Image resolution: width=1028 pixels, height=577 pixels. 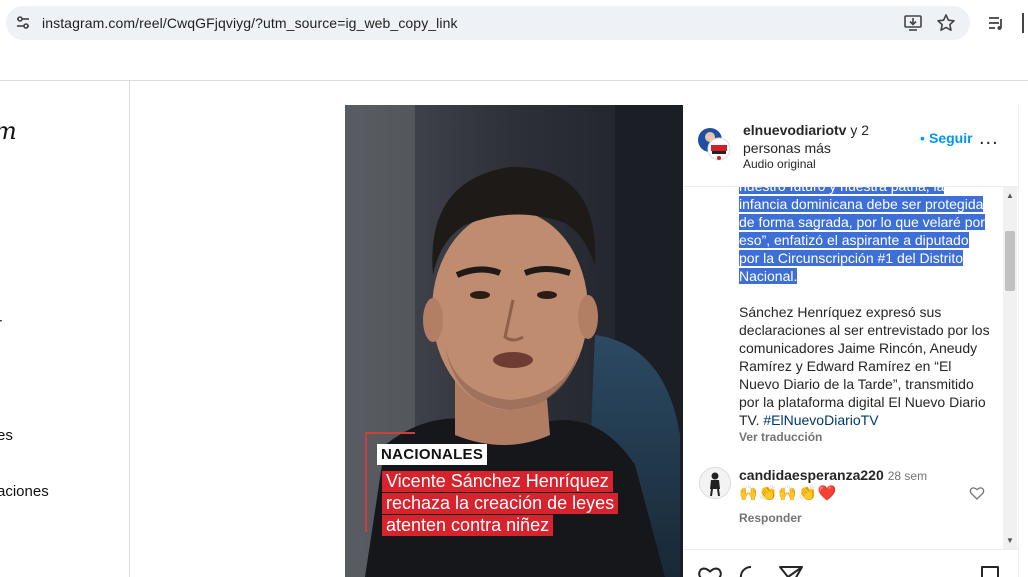 I want to click on save-bookmark-icon, so click(x=990, y=570).